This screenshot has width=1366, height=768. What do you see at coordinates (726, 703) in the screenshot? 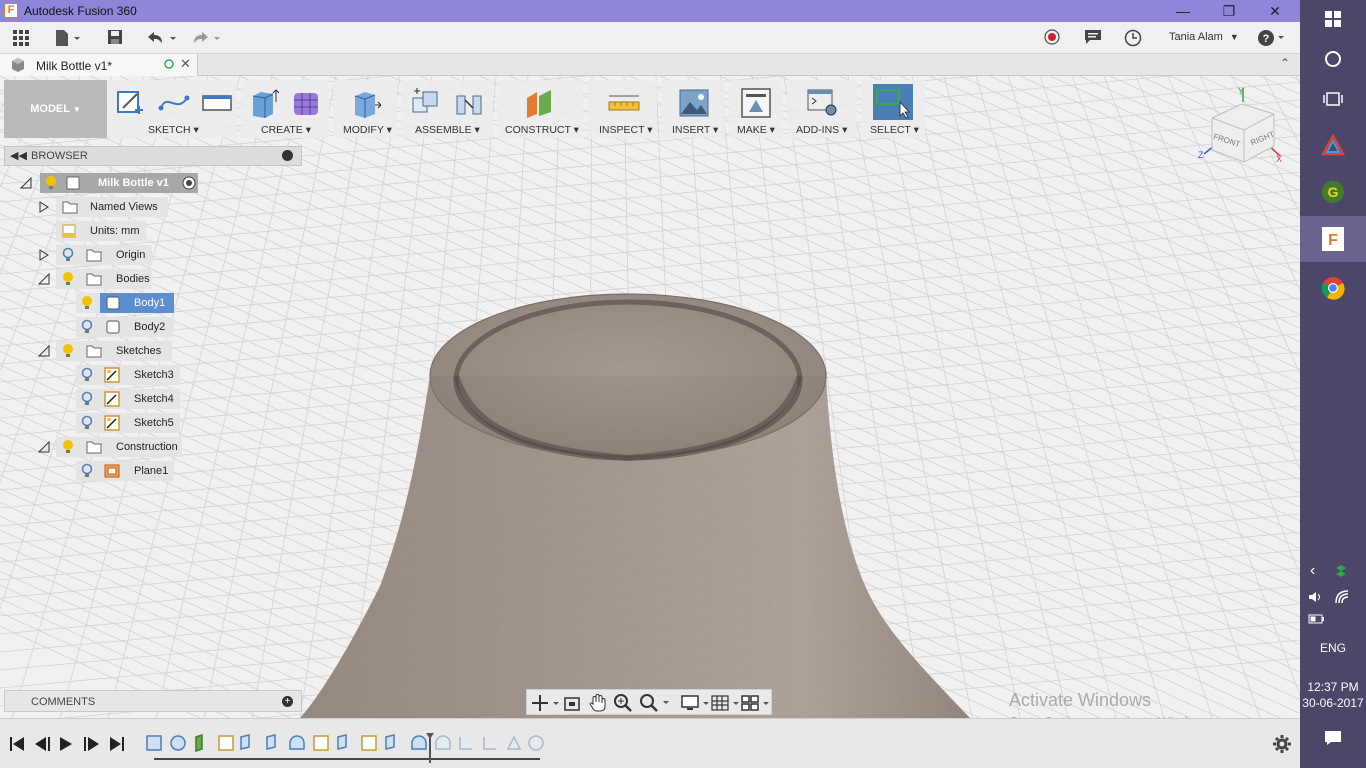
I see `grid-settings-icon` at bounding box center [726, 703].